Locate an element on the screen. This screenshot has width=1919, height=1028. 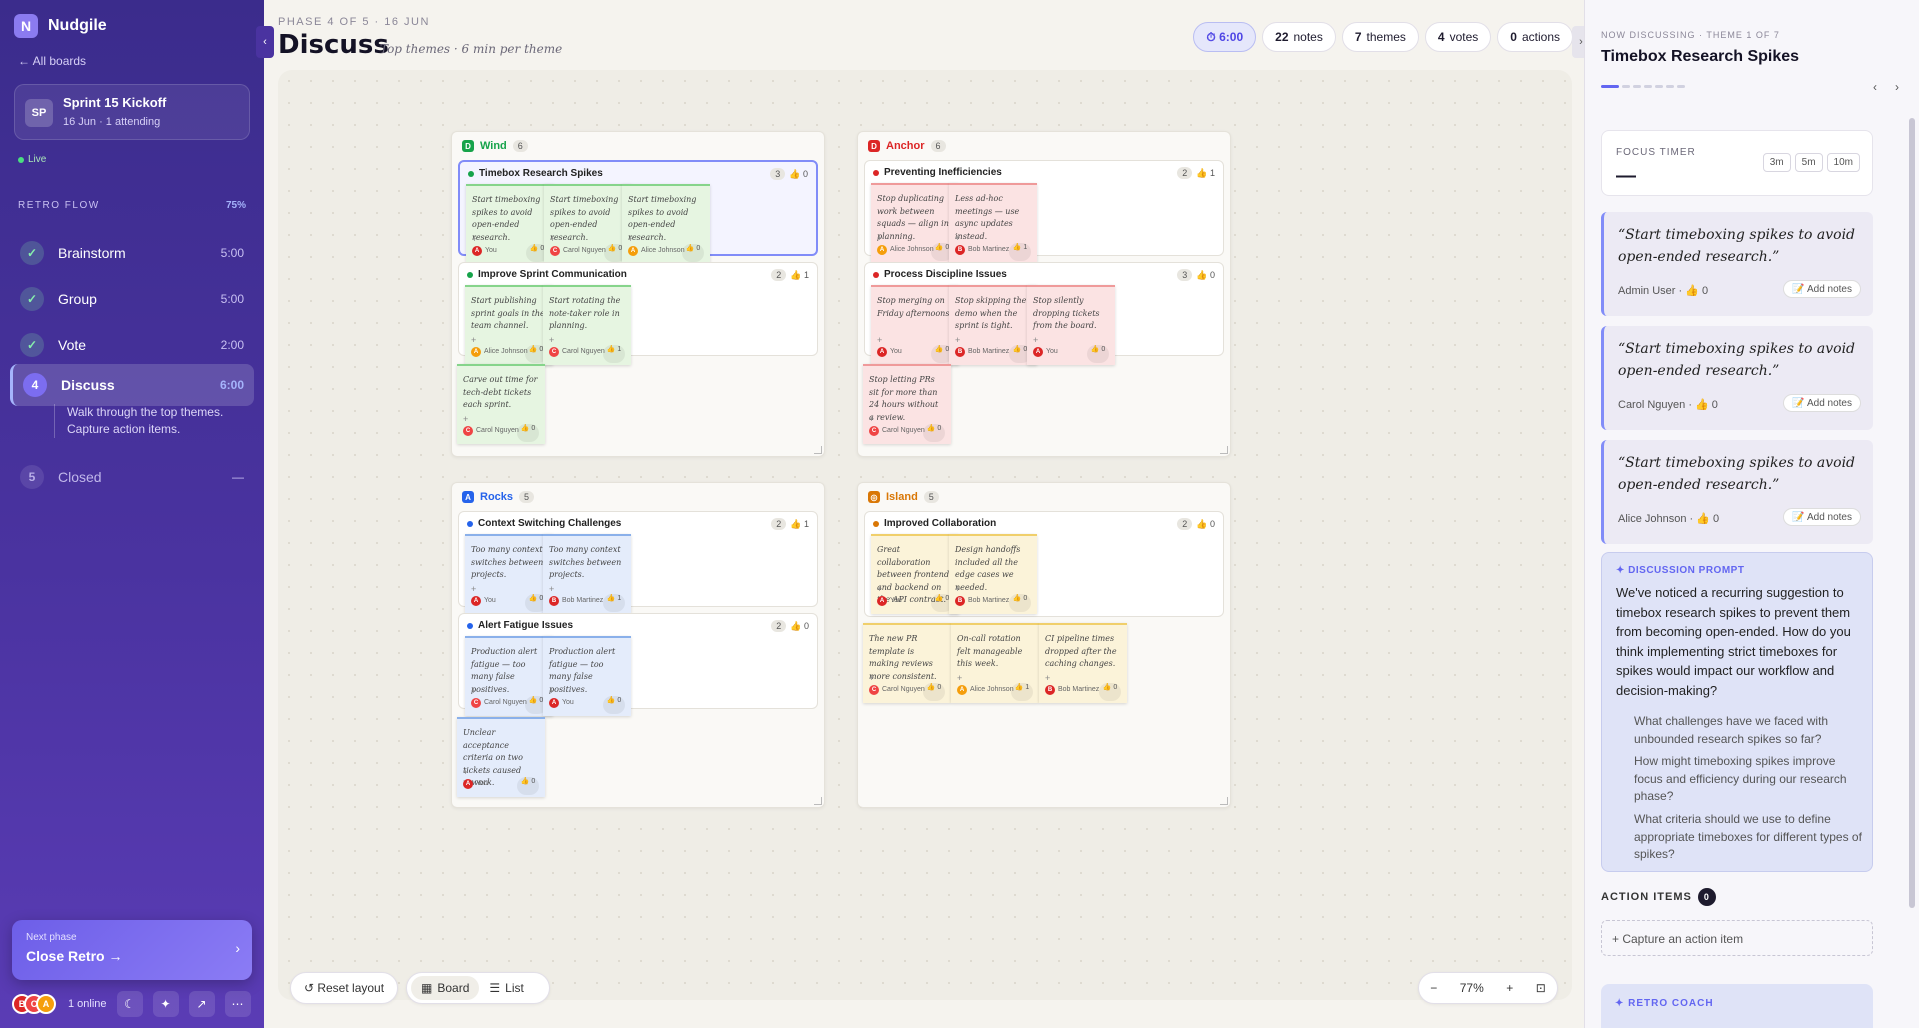
phase-group: ✓ Group 5:00 is located at coordinates (132, 299).